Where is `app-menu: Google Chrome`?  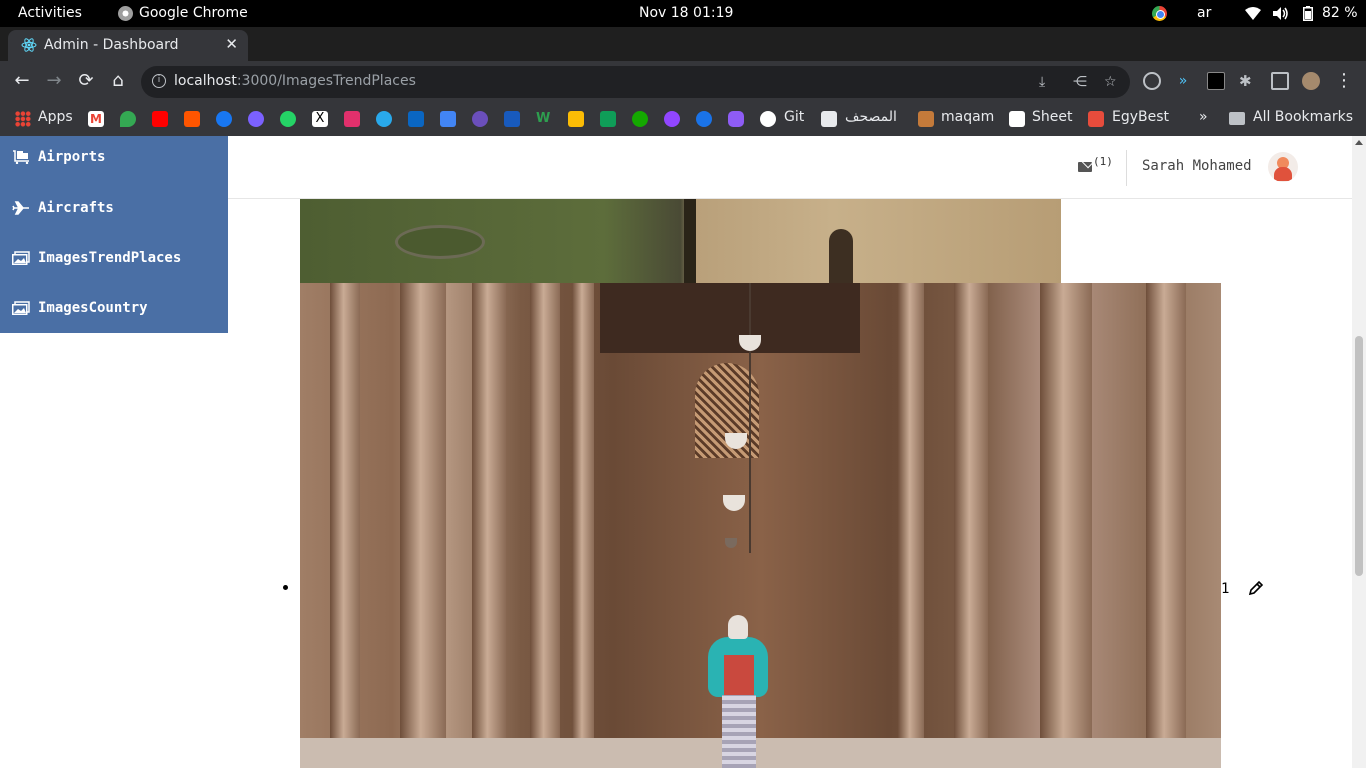
app-menu: Google Chrome is located at coordinates (183, 13).